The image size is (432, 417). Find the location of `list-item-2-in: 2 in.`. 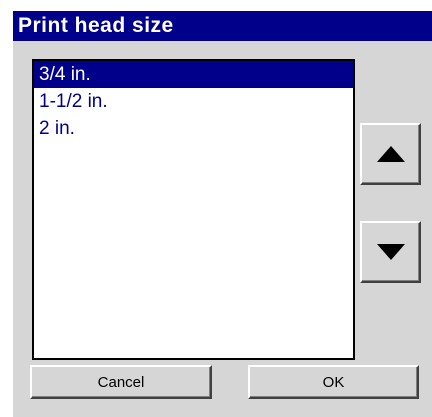

list-item-2-in: 2 in. is located at coordinates (193, 128).